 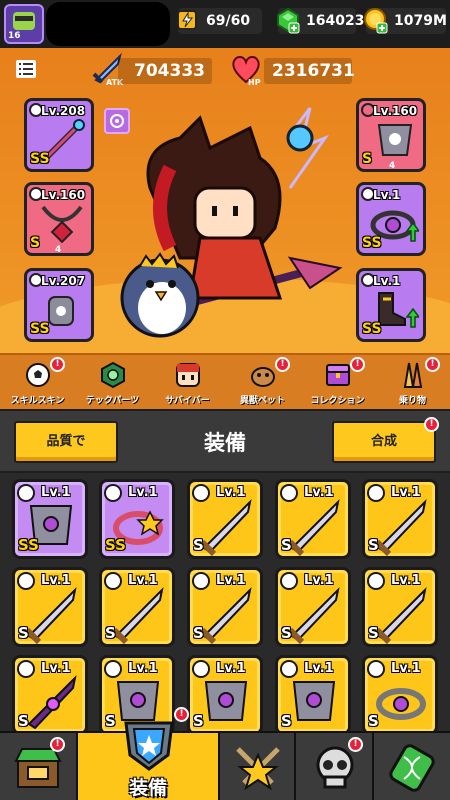 I want to click on slot-boots: Lv.1 SS, so click(x=391, y=305).